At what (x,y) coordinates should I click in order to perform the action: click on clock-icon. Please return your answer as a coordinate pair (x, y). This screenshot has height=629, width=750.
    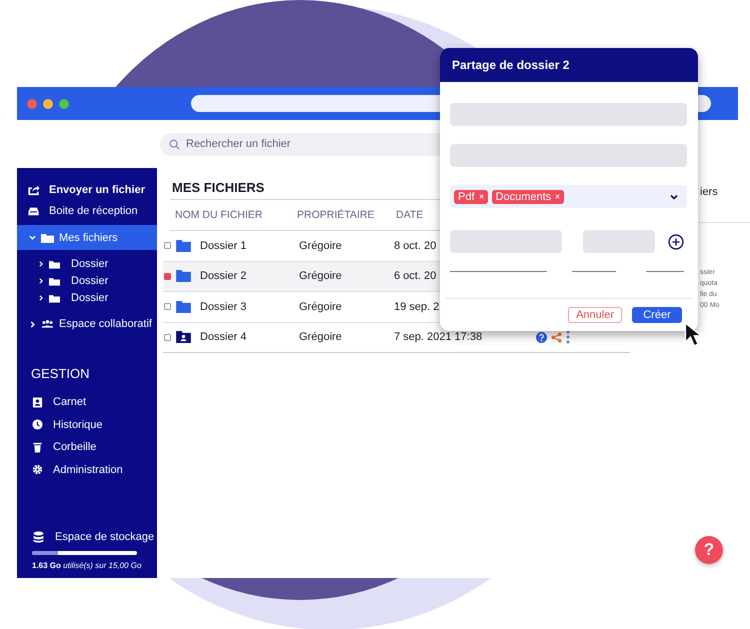
    Looking at the image, I should click on (37, 424).